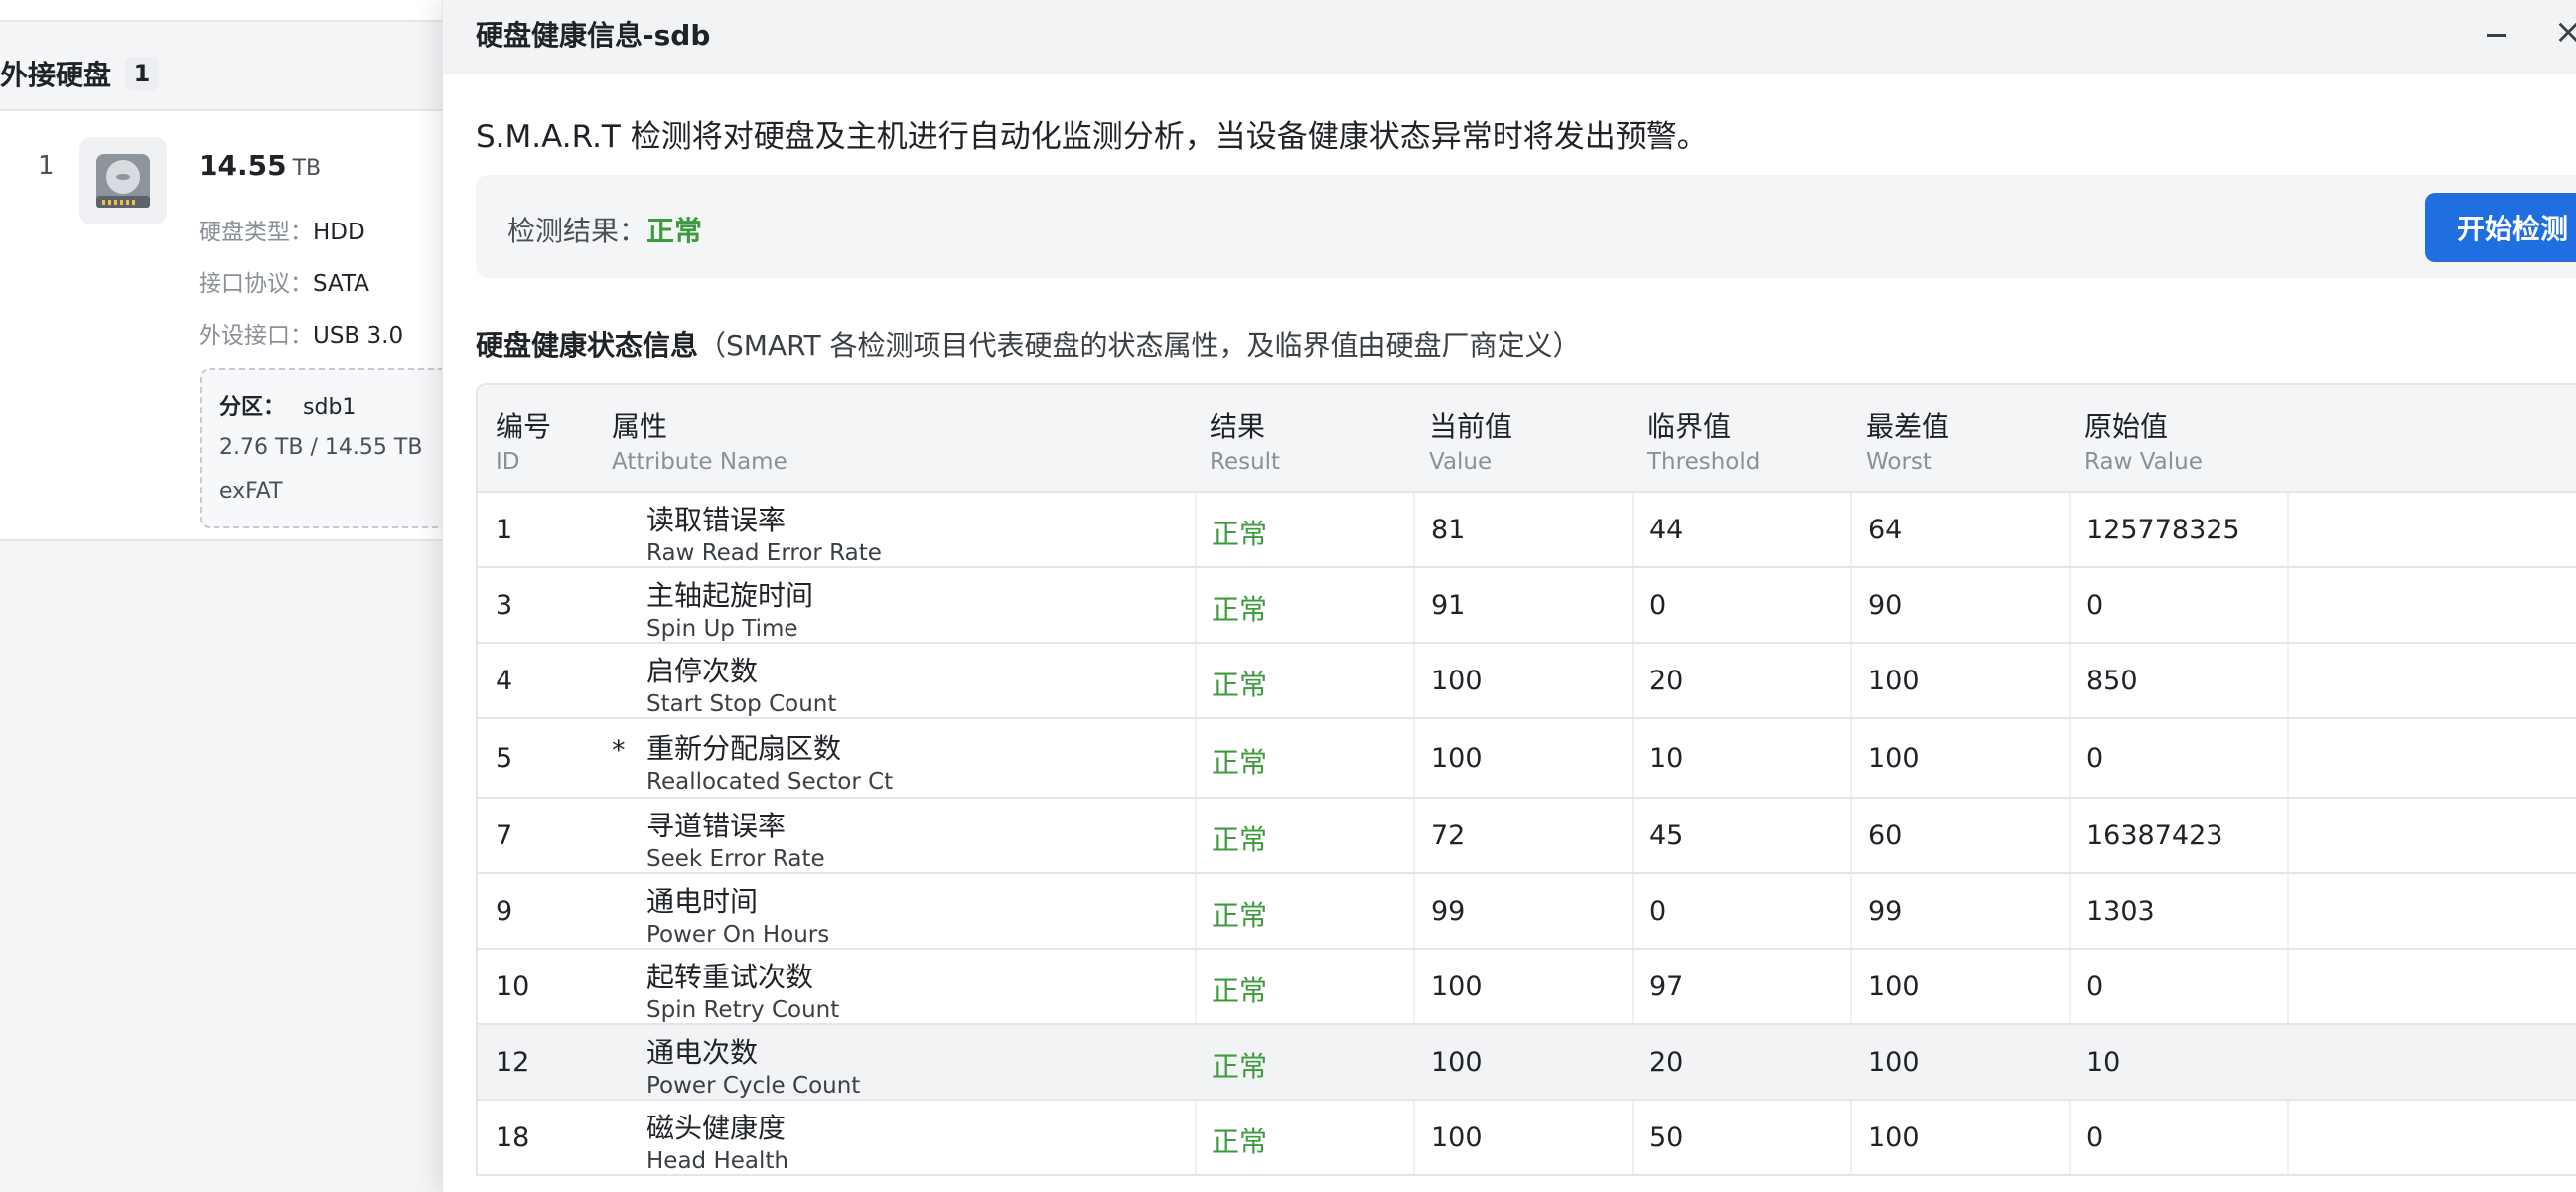 This screenshot has height=1192, width=2576. Describe the element at coordinates (505, 605) in the screenshot. I see `row-id: 3` at that location.